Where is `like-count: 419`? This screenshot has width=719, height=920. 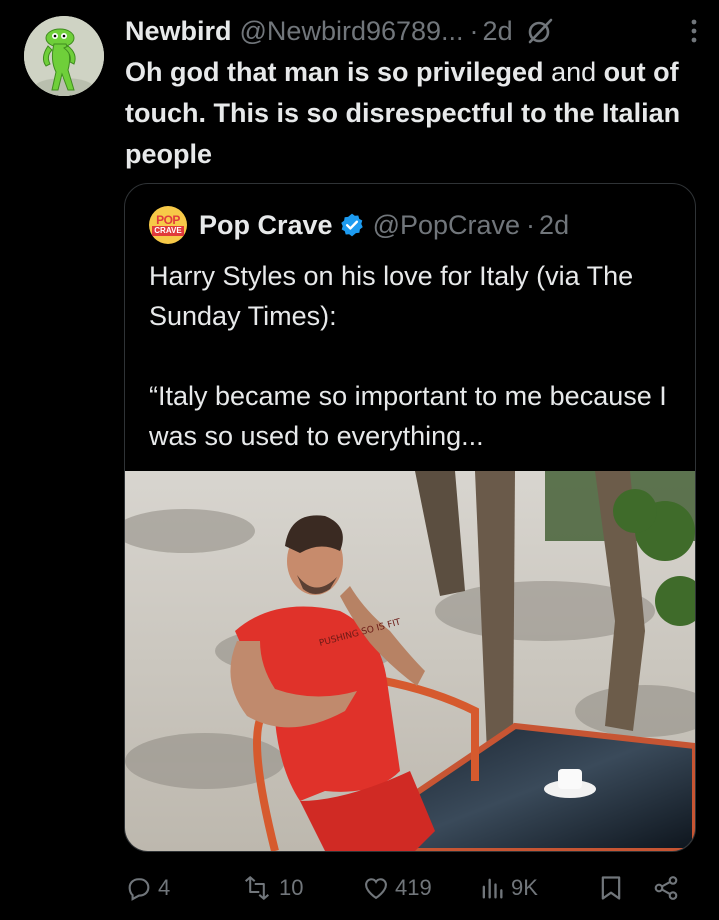
like-count: 419 is located at coordinates (413, 887).